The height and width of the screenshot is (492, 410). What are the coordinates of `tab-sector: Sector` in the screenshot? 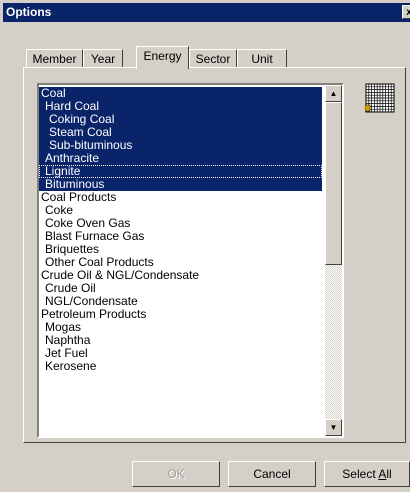 It's located at (213, 58).